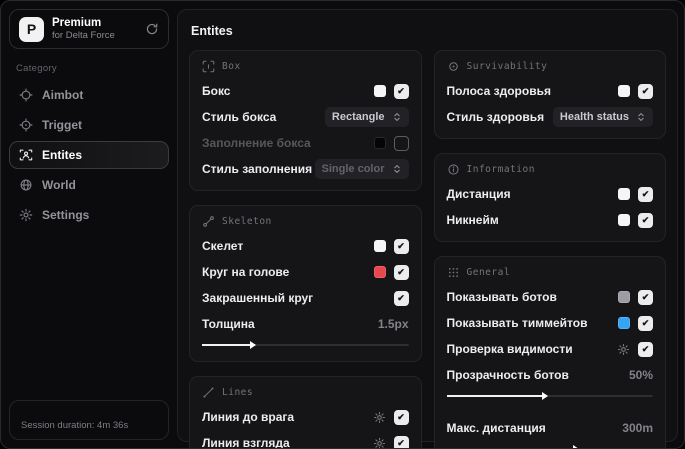 This screenshot has width=685, height=449. What do you see at coordinates (517, 323) in the screenshot?
I see `row-label: Показывать тиммейтов` at bounding box center [517, 323].